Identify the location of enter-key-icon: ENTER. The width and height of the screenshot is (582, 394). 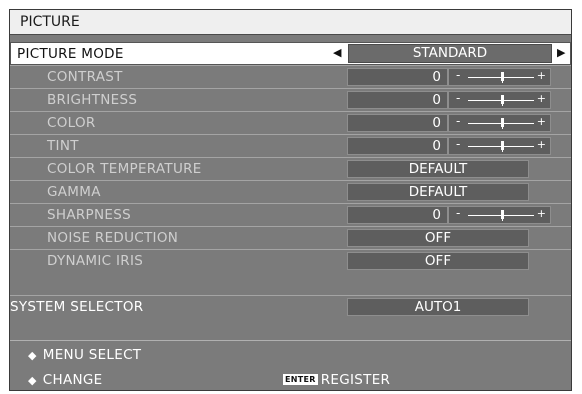
(300, 379).